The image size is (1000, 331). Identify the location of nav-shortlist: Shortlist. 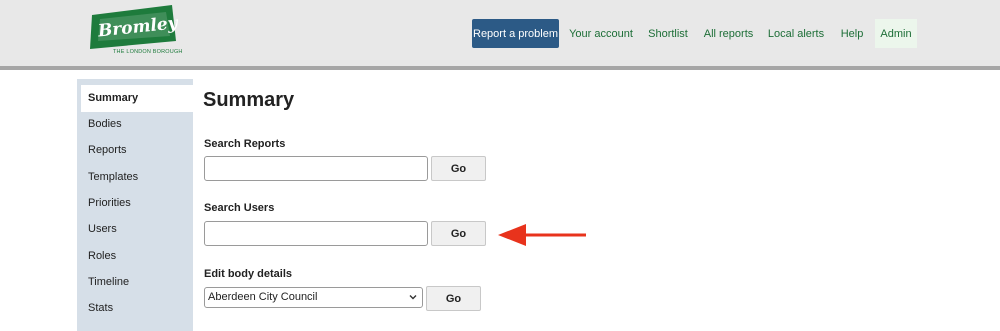
(668, 33).